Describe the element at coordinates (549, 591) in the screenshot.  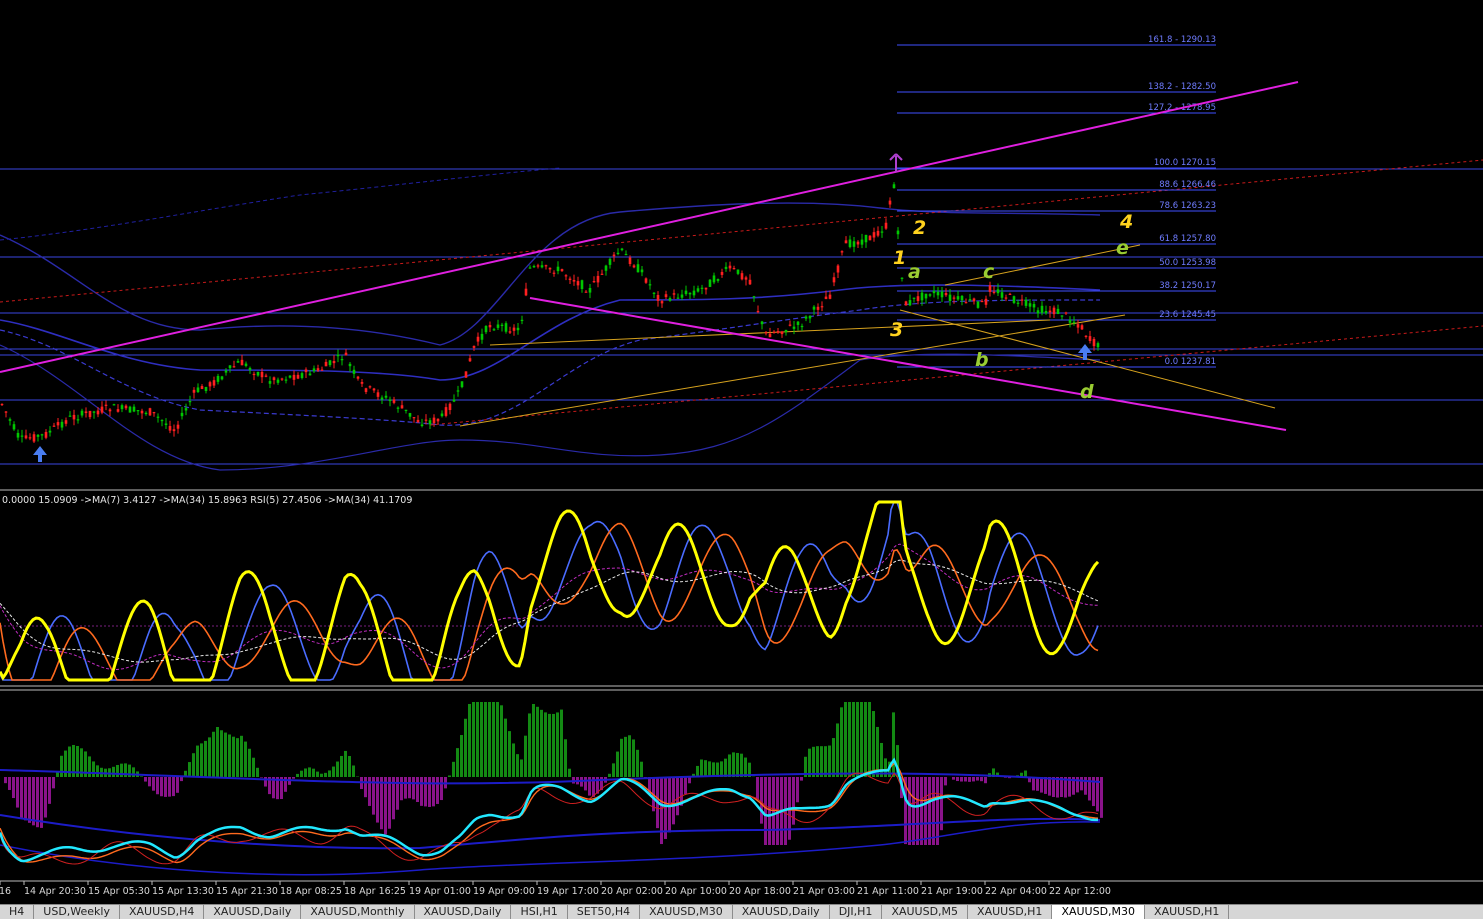
I see `rsi-panel` at that location.